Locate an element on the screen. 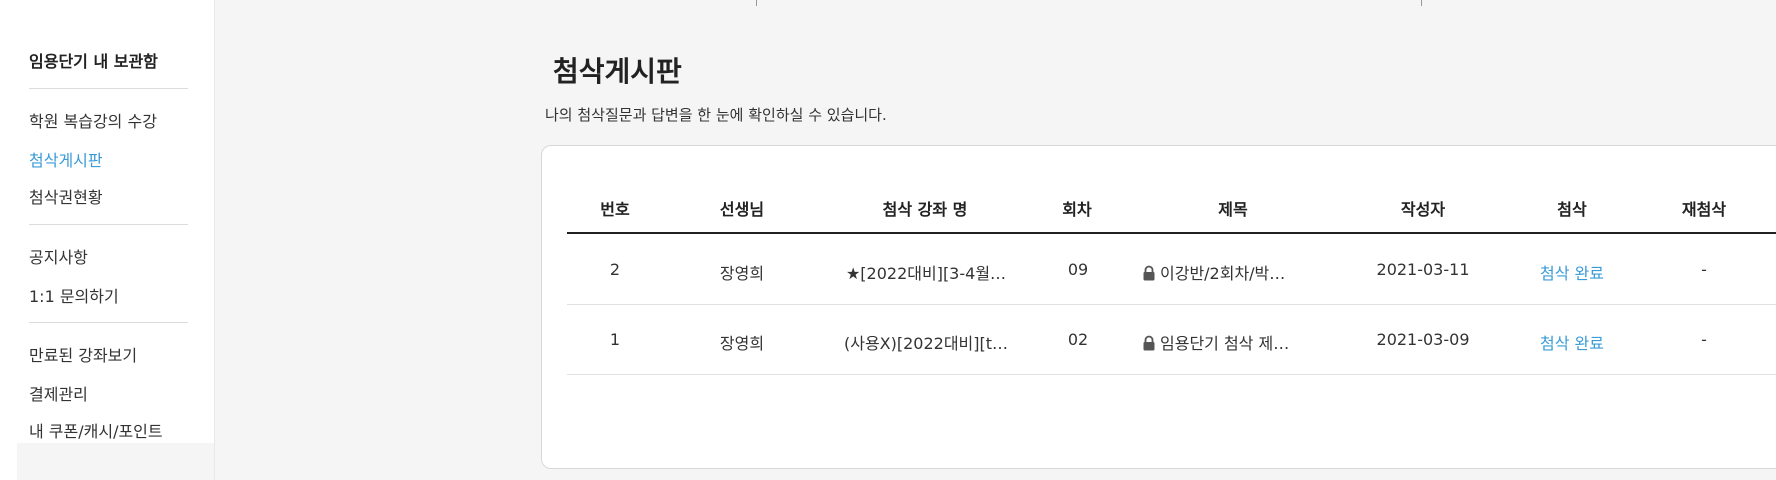 This screenshot has width=1776, height=480. cell-date: 2021-03-09 is located at coordinates (1423, 339).